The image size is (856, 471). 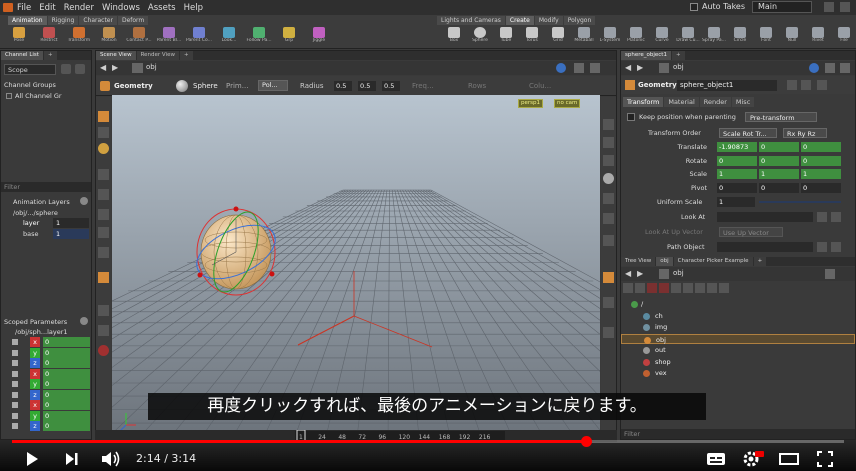 I want to click on tab-obj: obj, so click(x=664, y=261).